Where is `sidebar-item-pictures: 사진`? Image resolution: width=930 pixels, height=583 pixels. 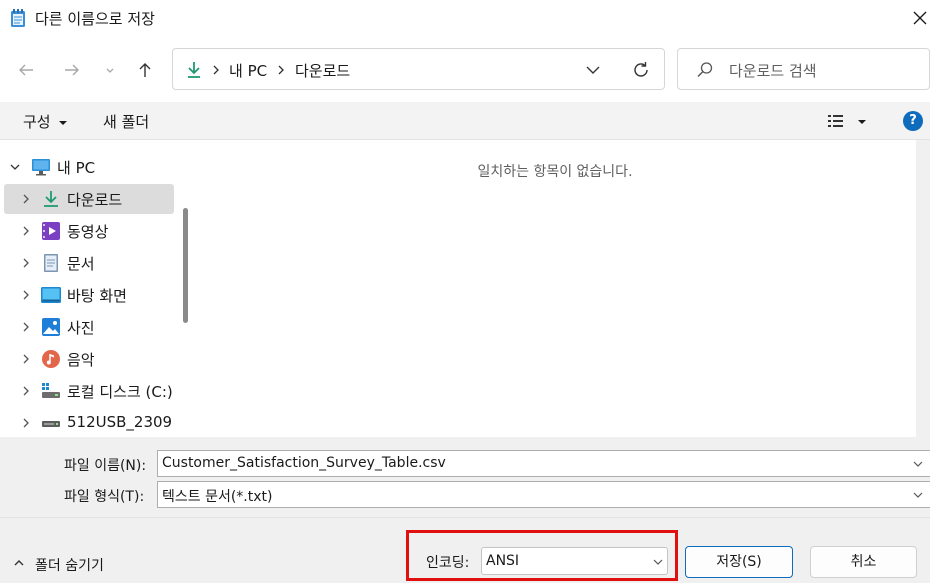 sidebar-item-pictures: 사진 is located at coordinates (88, 327).